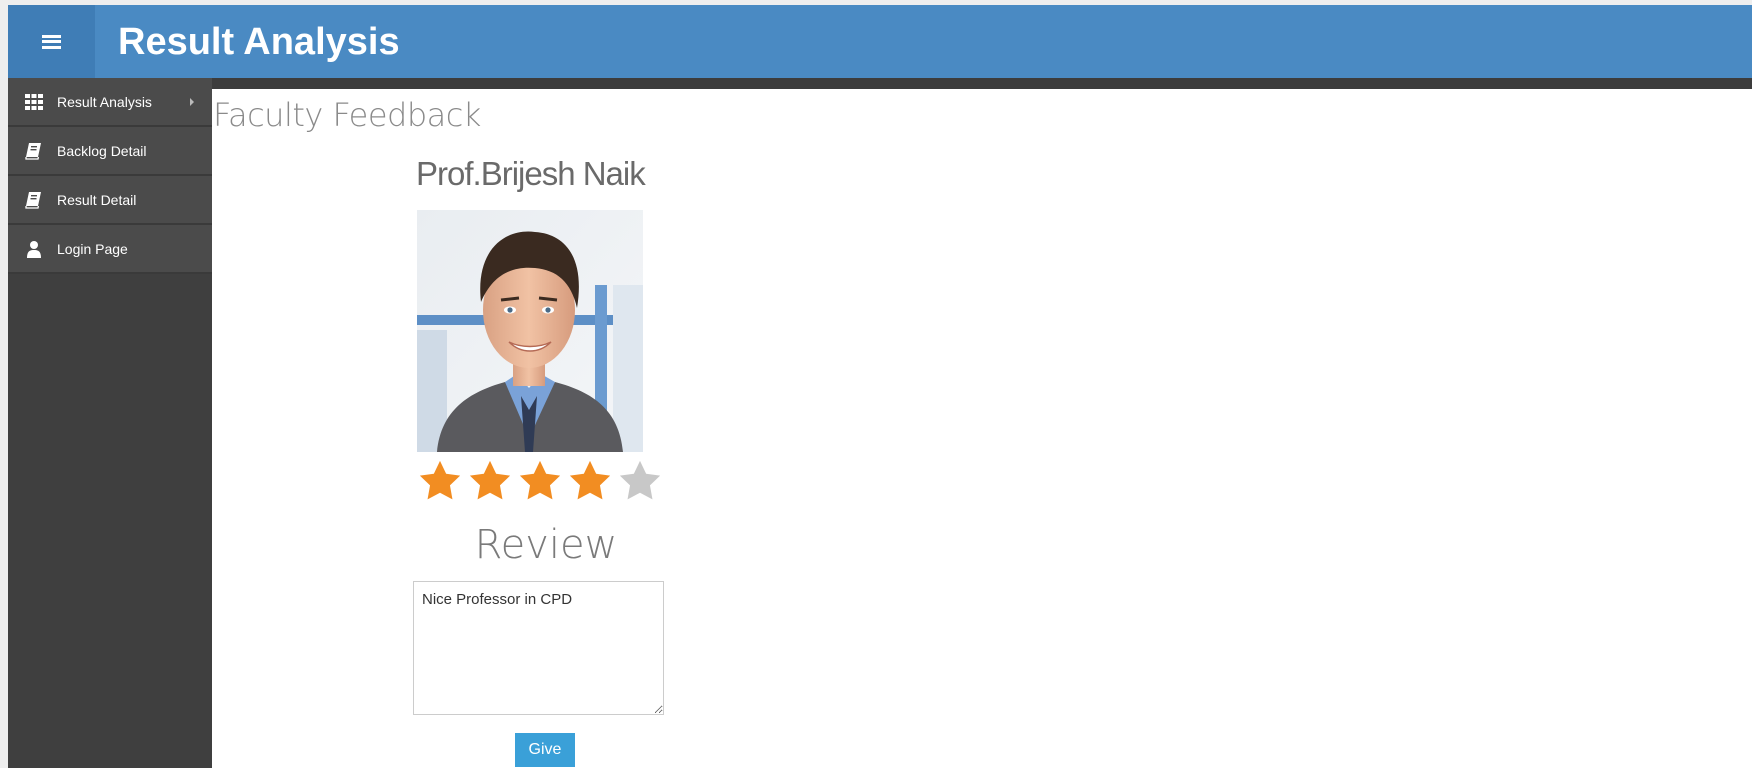 This screenshot has height=768, width=1752. Describe the element at coordinates (34, 249) in the screenshot. I see `user-icon` at that location.